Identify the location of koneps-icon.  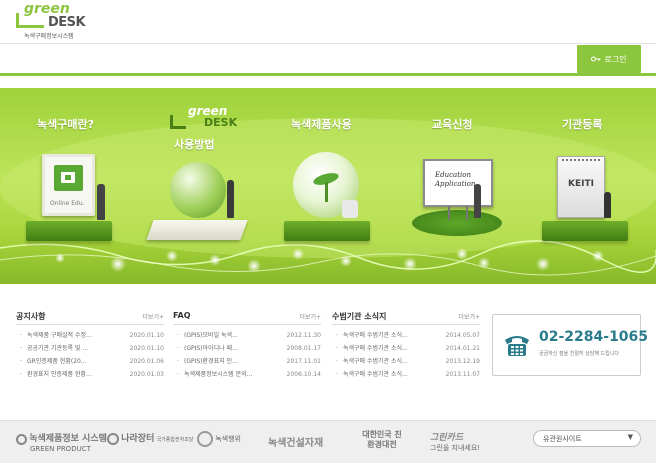
(113, 439).